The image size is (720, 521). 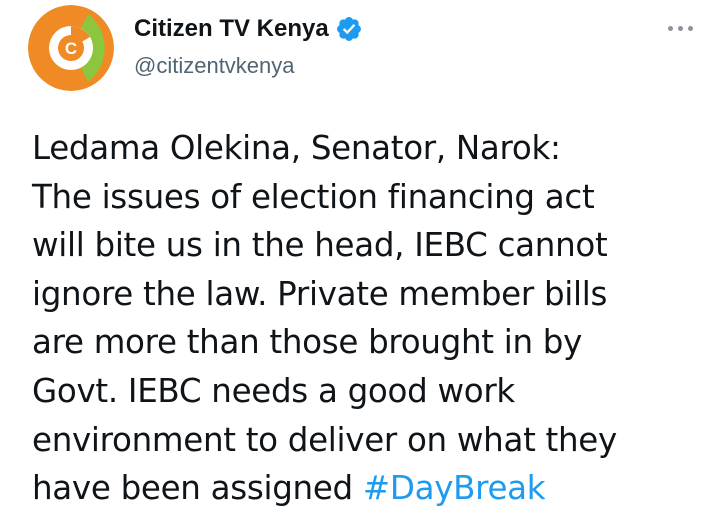 What do you see at coordinates (307, 342) in the screenshot?
I see `tweet-text-line: are more than those brought in by` at bounding box center [307, 342].